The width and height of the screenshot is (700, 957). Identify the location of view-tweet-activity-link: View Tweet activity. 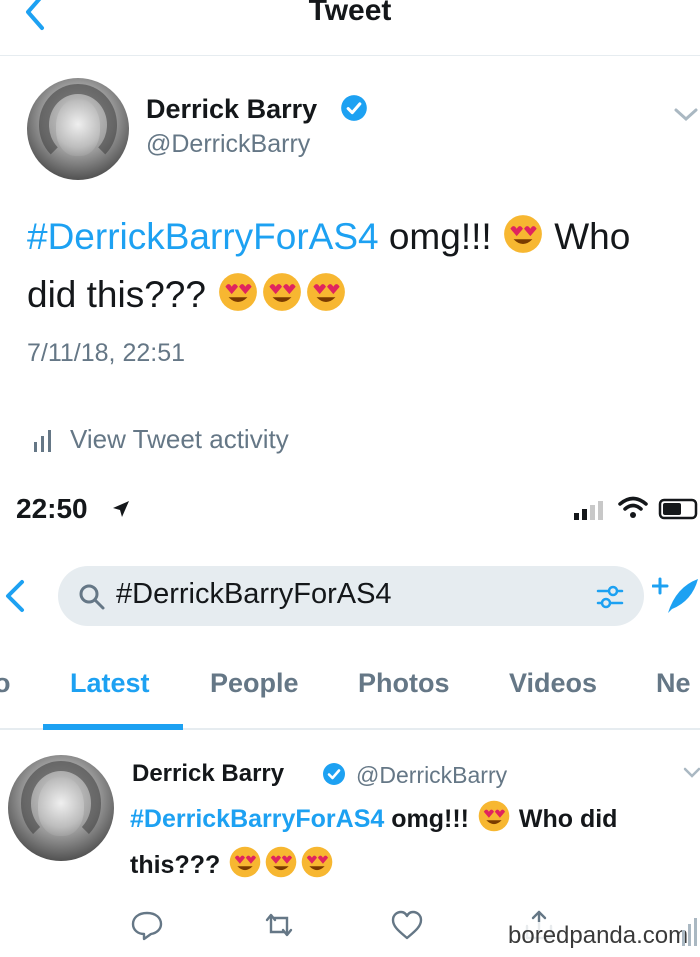
(179, 439).